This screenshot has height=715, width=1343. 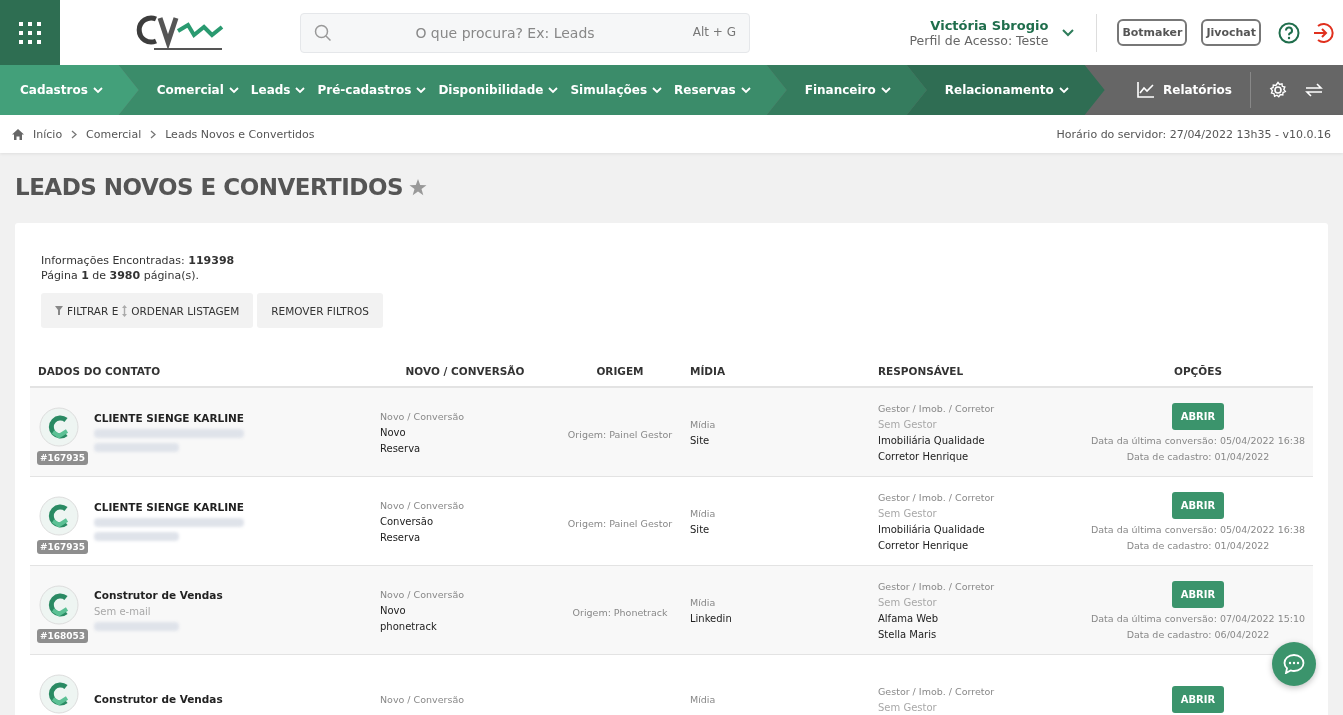 What do you see at coordinates (1289, 32) in the screenshot?
I see `help-icon` at bounding box center [1289, 32].